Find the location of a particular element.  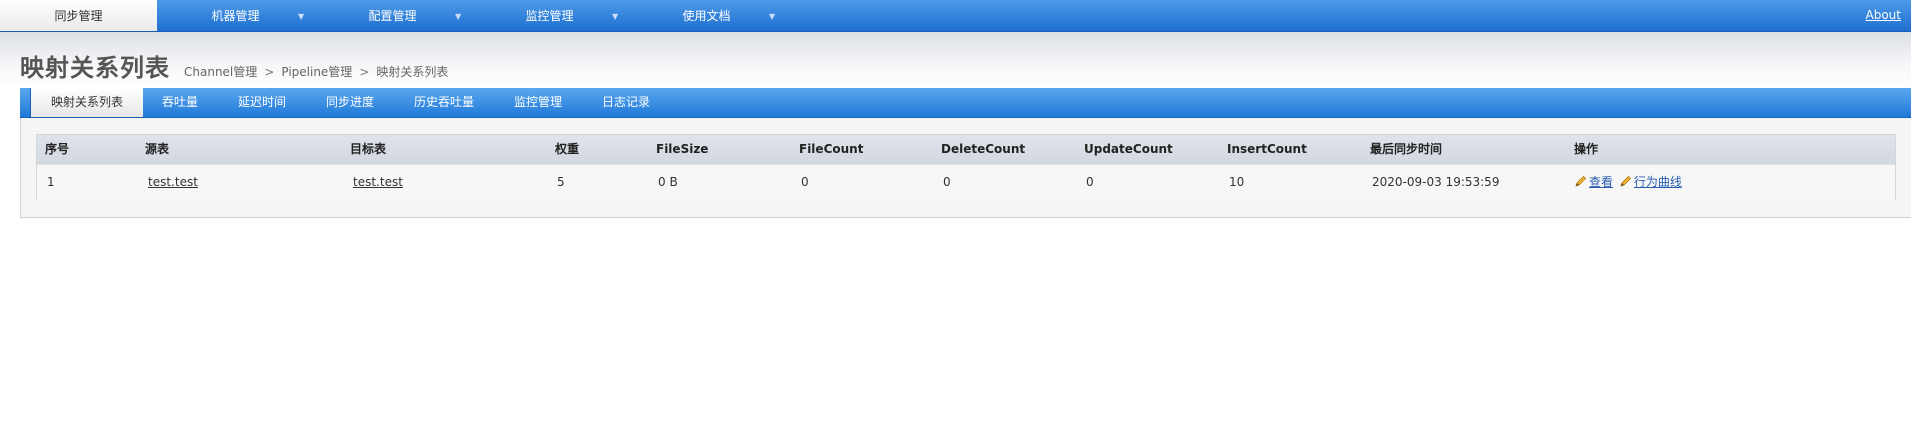

cell-insertcount: 10 is located at coordinates (1237, 182).